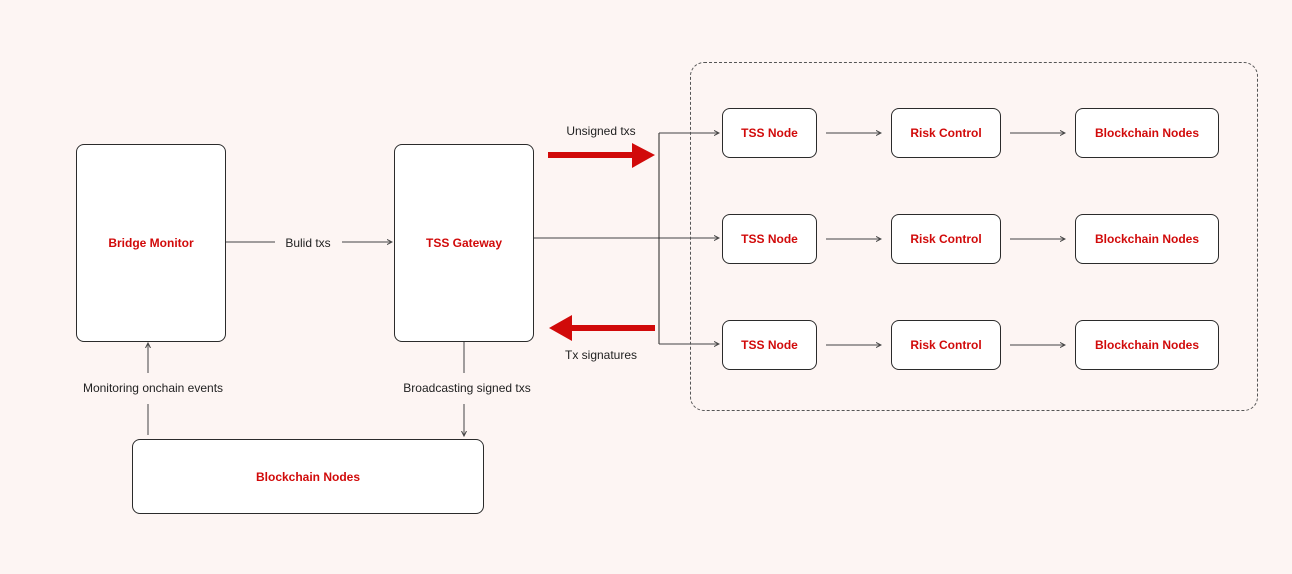 This screenshot has width=1292, height=574. I want to click on unsigned-txs-label: Unsigned txs, so click(601, 131).